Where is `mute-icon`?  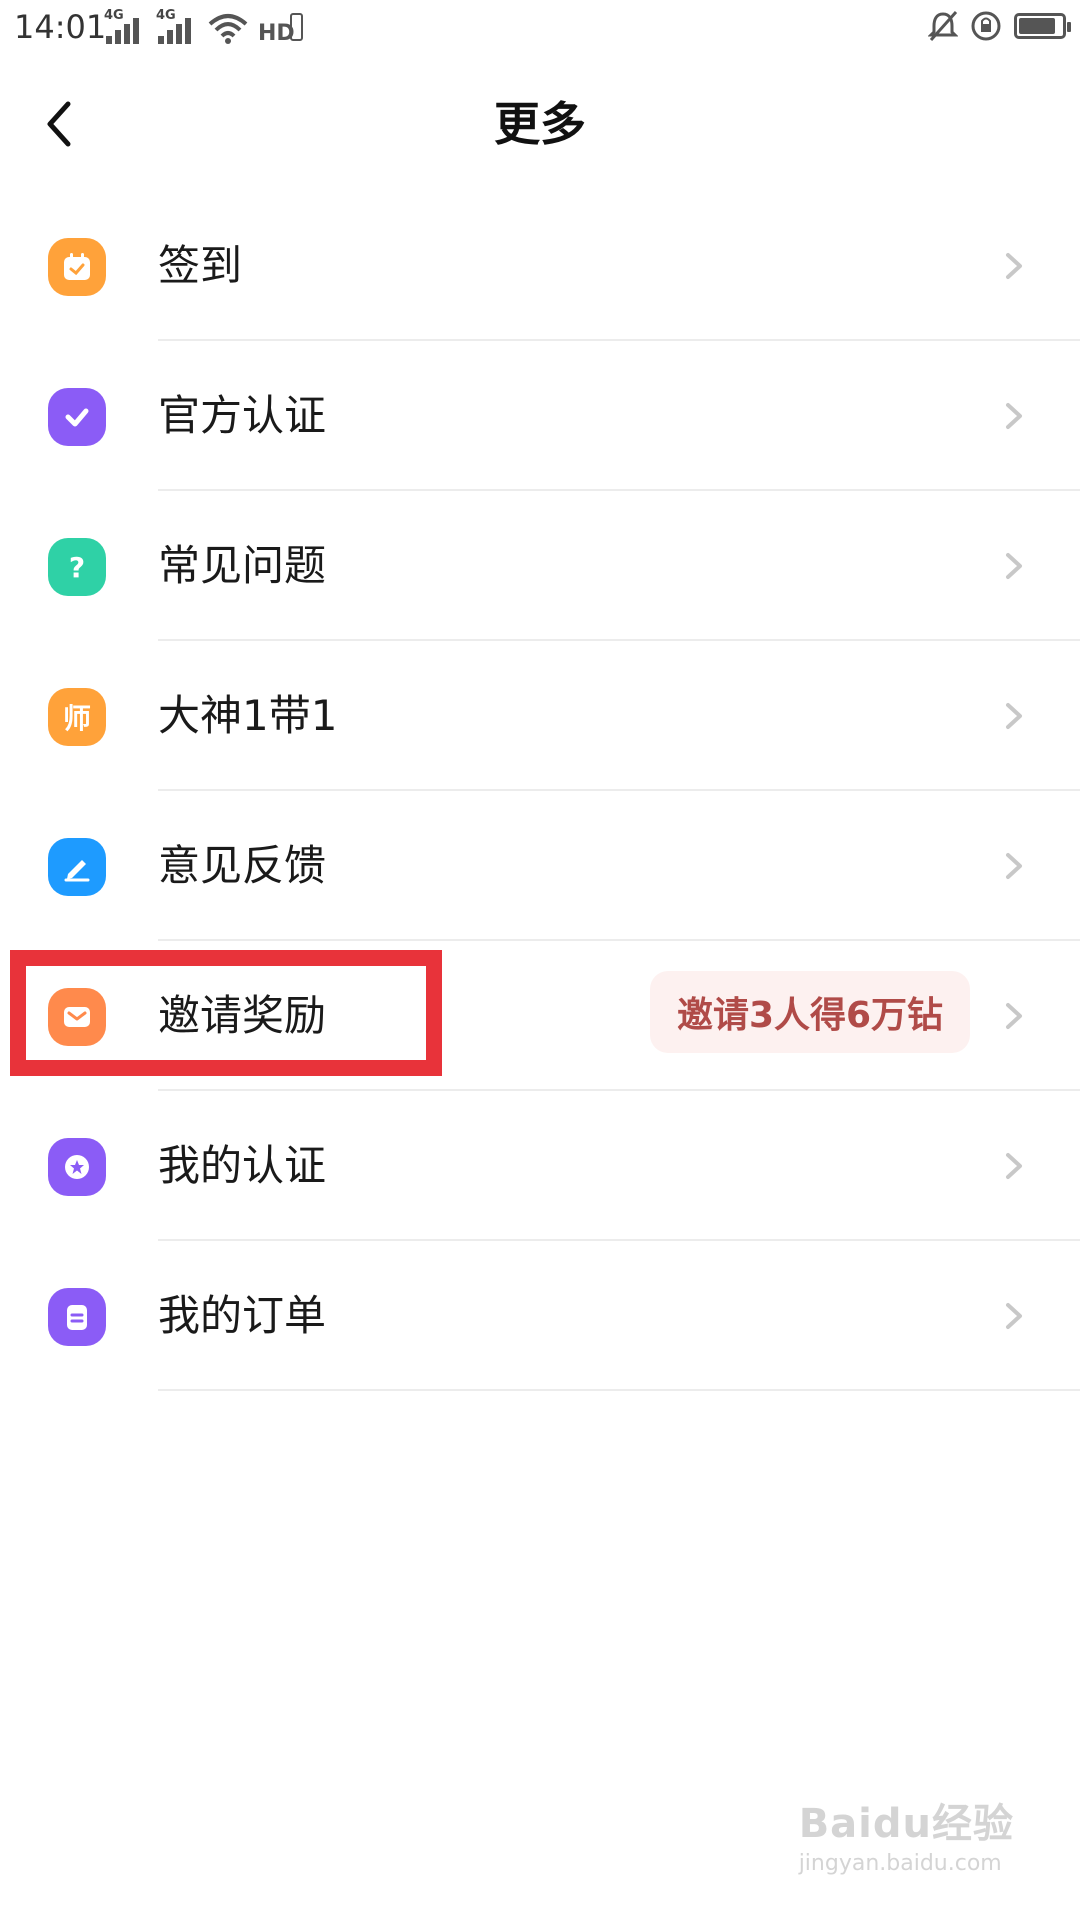
mute-icon is located at coordinates (943, 26).